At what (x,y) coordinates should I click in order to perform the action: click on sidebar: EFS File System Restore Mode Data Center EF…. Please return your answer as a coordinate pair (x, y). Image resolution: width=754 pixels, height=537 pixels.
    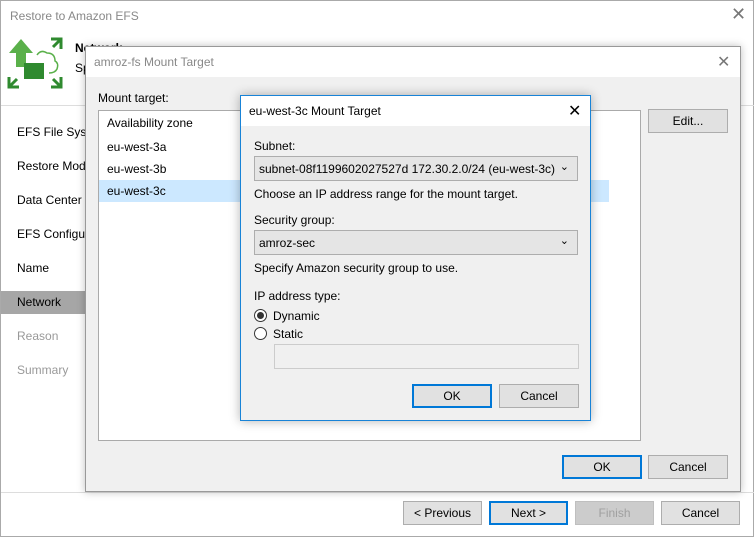
    Looking at the image, I should click on (44, 296).